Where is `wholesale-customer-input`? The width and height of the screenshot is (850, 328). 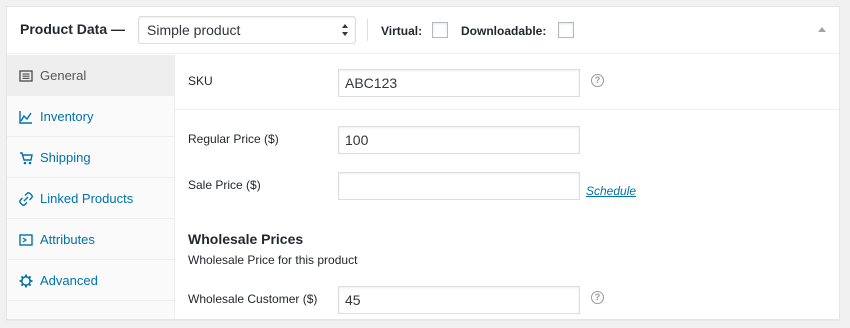
wholesale-customer-input is located at coordinates (459, 300).